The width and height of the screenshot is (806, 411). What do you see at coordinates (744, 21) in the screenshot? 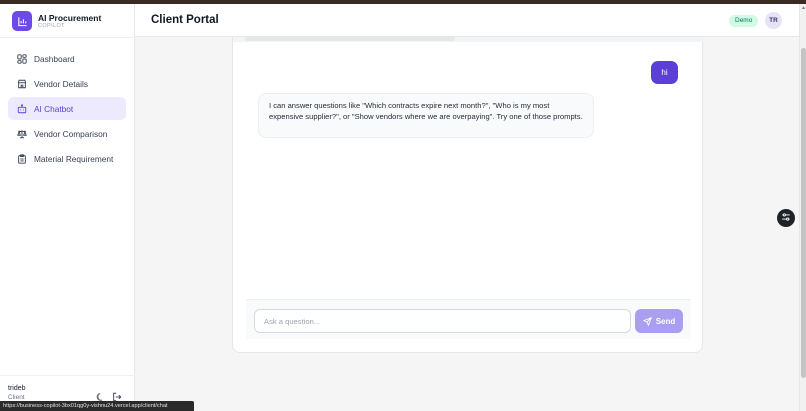
I see `status-badge: Demo` at bounding box center [744, 21].